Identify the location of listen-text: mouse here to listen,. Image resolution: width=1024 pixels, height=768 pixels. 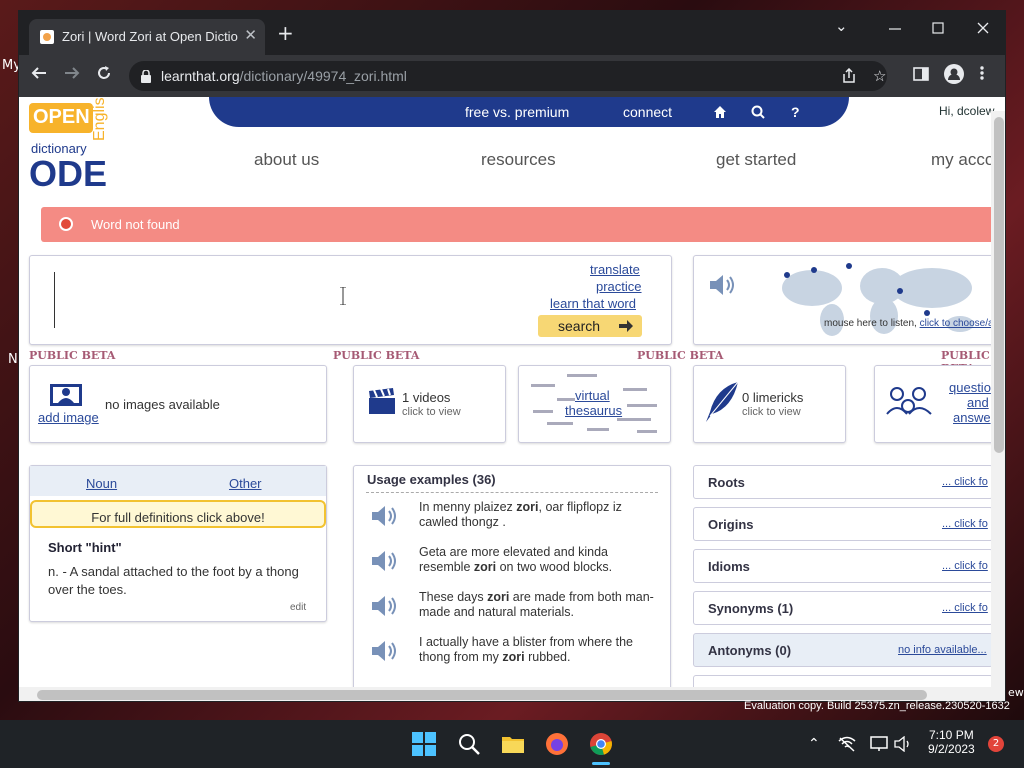
(870, 323).